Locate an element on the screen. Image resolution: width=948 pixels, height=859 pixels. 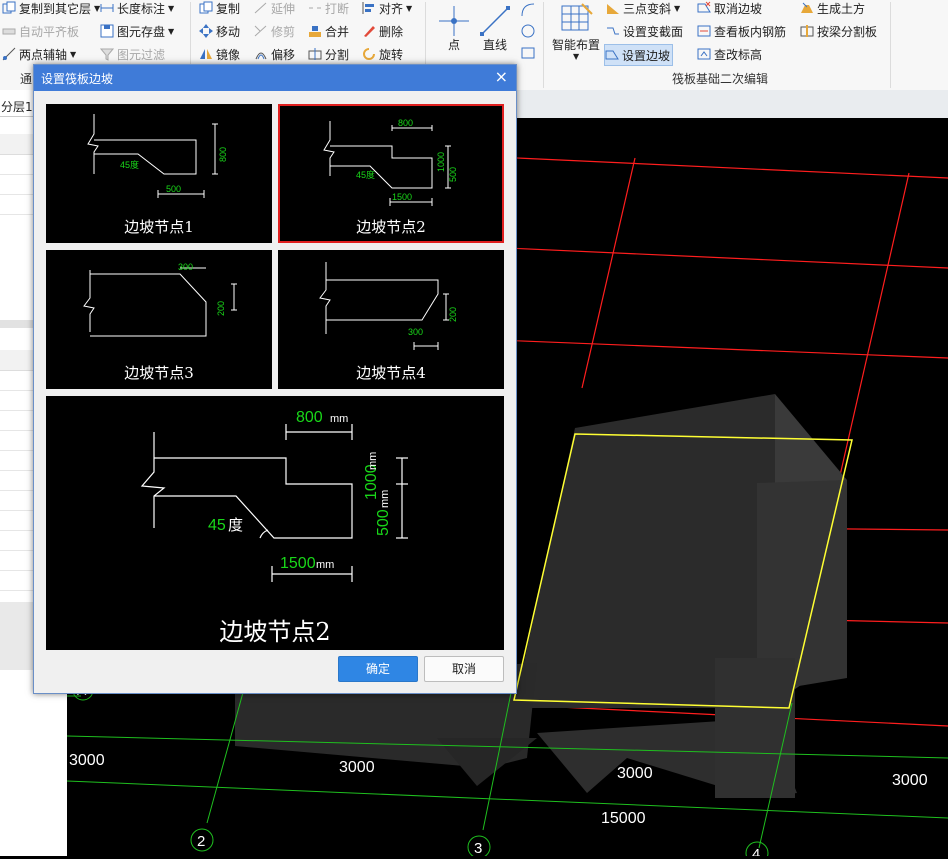
rotate-icon is located at coordinates (369, 54).